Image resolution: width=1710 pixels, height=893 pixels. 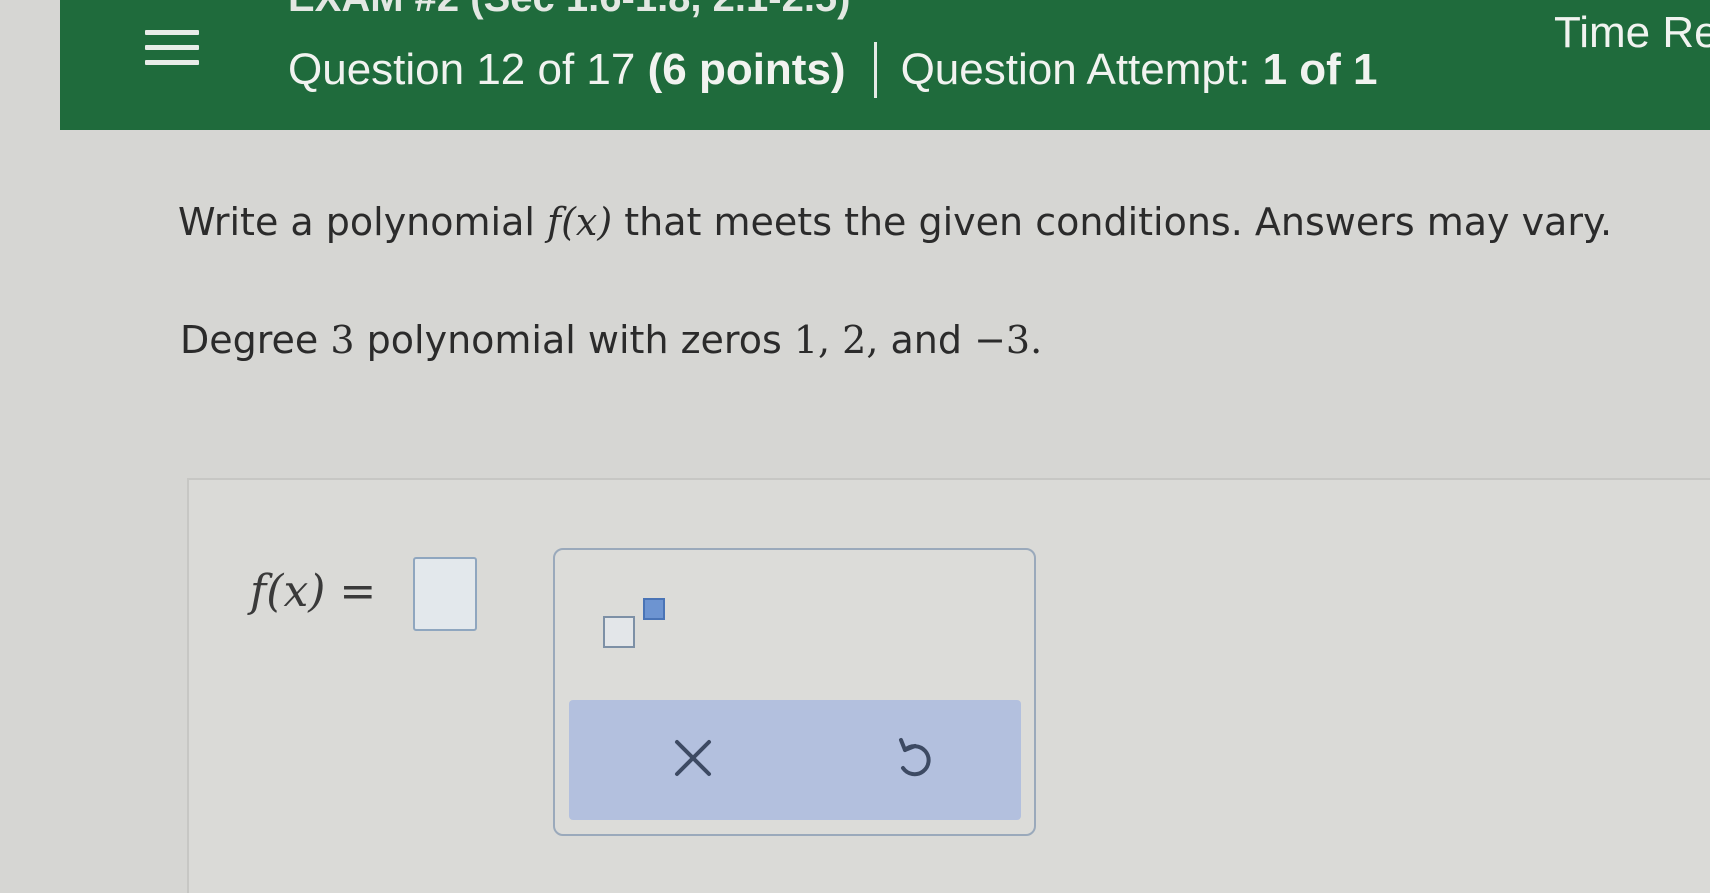 I want to click on exam-title: EXAM #2 (Sec 1.6-1.8, 2.1-2.5), so click(x=569, y=10).